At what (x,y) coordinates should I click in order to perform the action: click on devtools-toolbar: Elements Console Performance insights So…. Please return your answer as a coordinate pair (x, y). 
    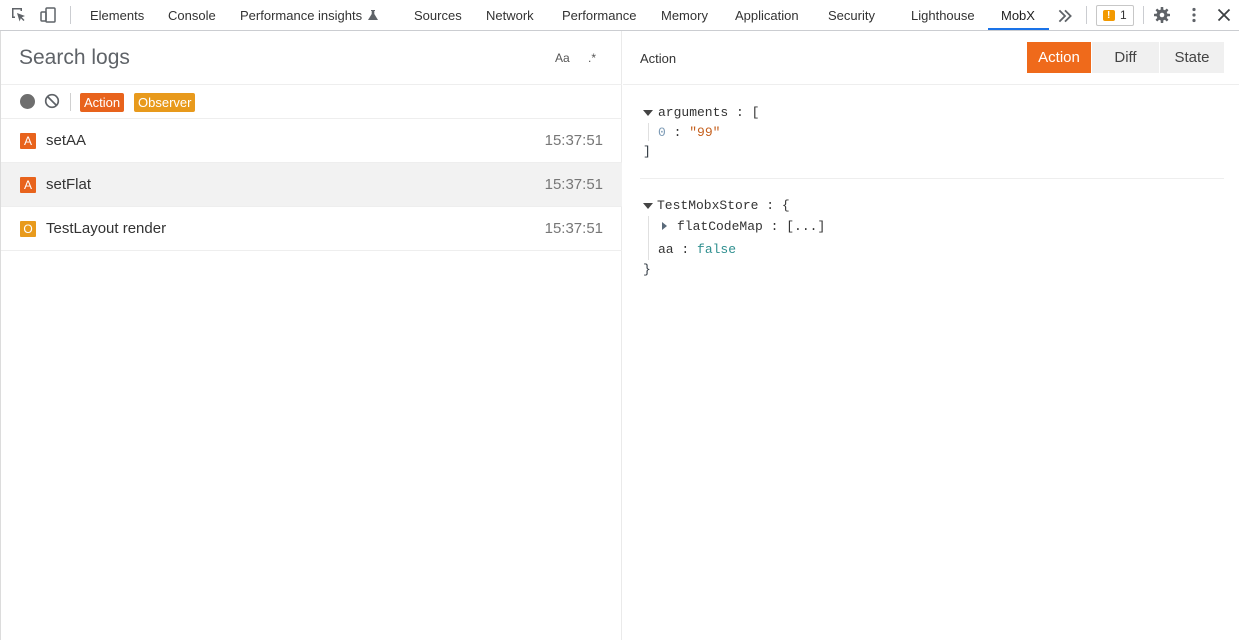
    Looking at the image, I should click on (619, 15).